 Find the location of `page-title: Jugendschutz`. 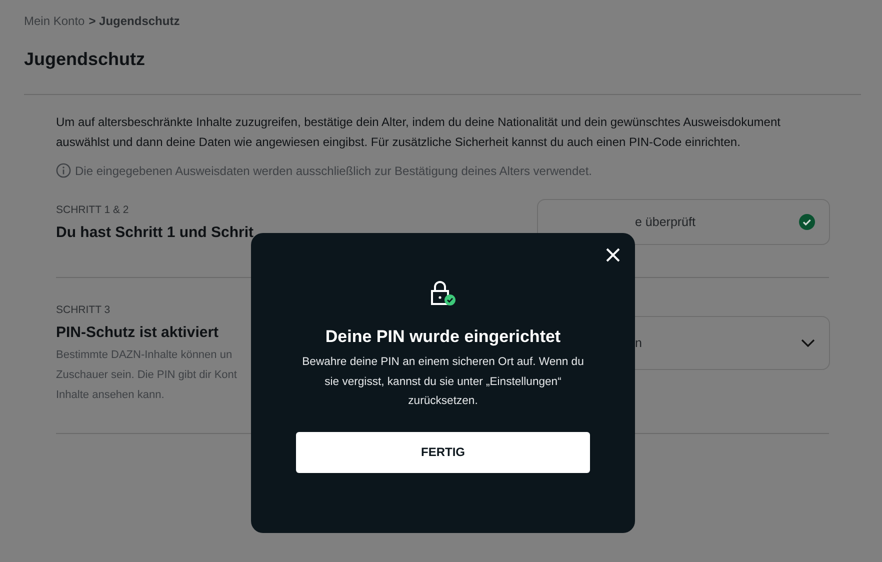

page-title: Jugendschutz is located at coordinates (85, 60).